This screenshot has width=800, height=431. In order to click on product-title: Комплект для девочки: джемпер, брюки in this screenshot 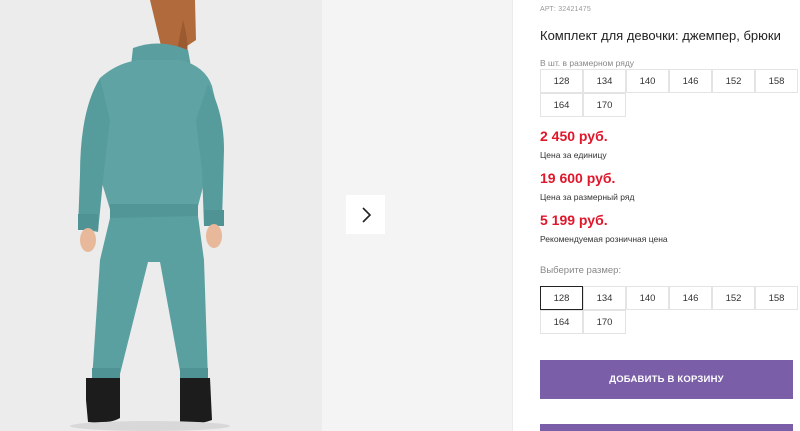, I will do `click(660, 35)`.